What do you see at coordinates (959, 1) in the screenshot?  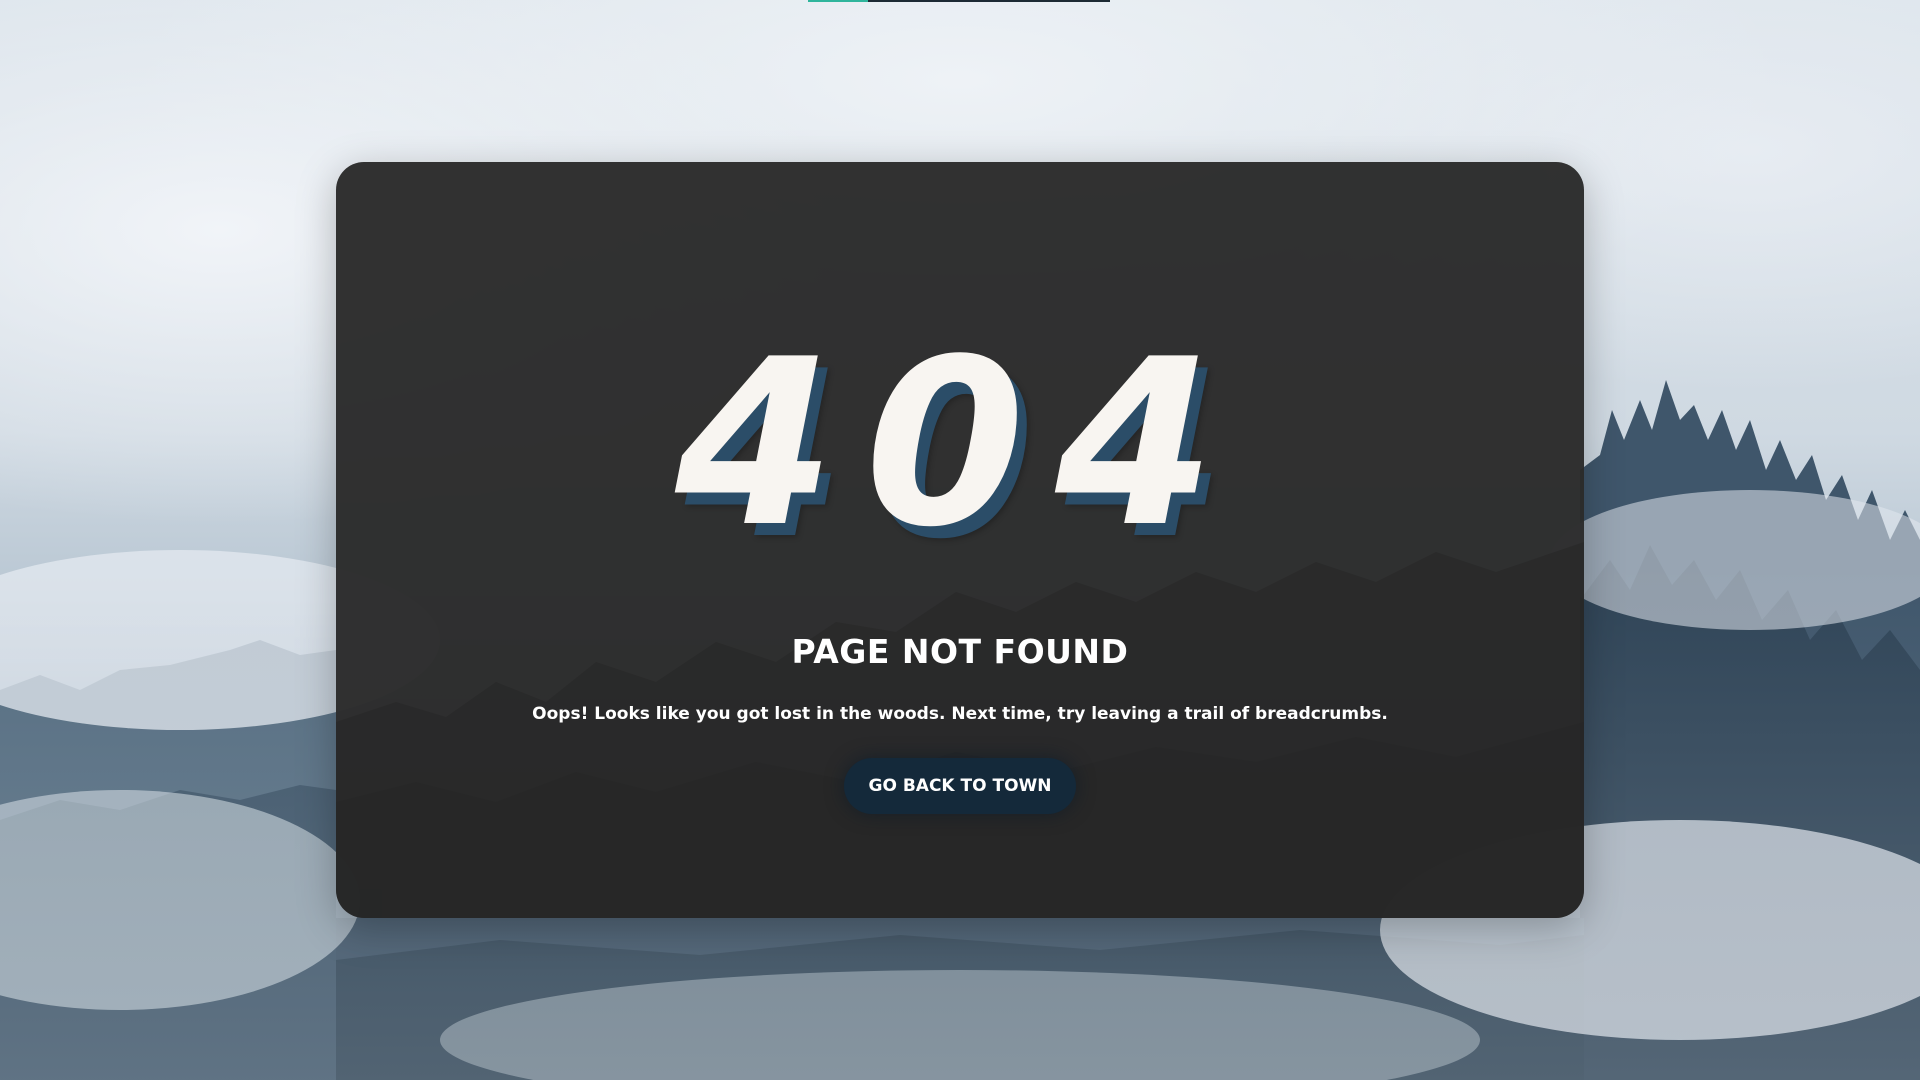 I see `loading-progress-bar` at bounding box center [959, 1].